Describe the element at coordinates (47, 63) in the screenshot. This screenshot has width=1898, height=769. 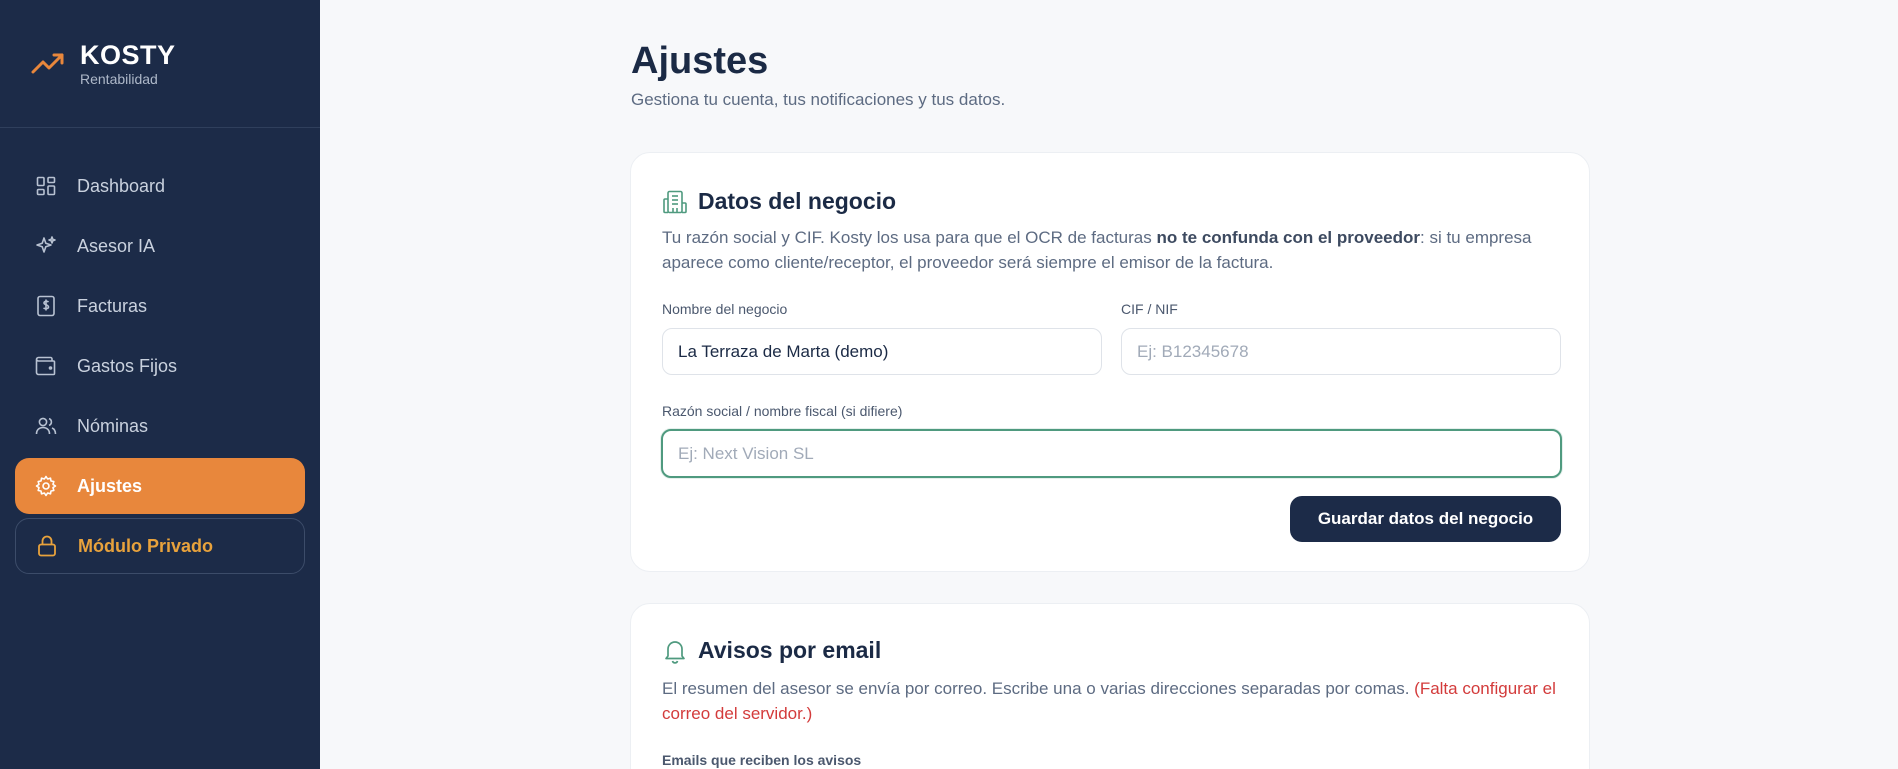
I see `trending-up-icon` at that location.